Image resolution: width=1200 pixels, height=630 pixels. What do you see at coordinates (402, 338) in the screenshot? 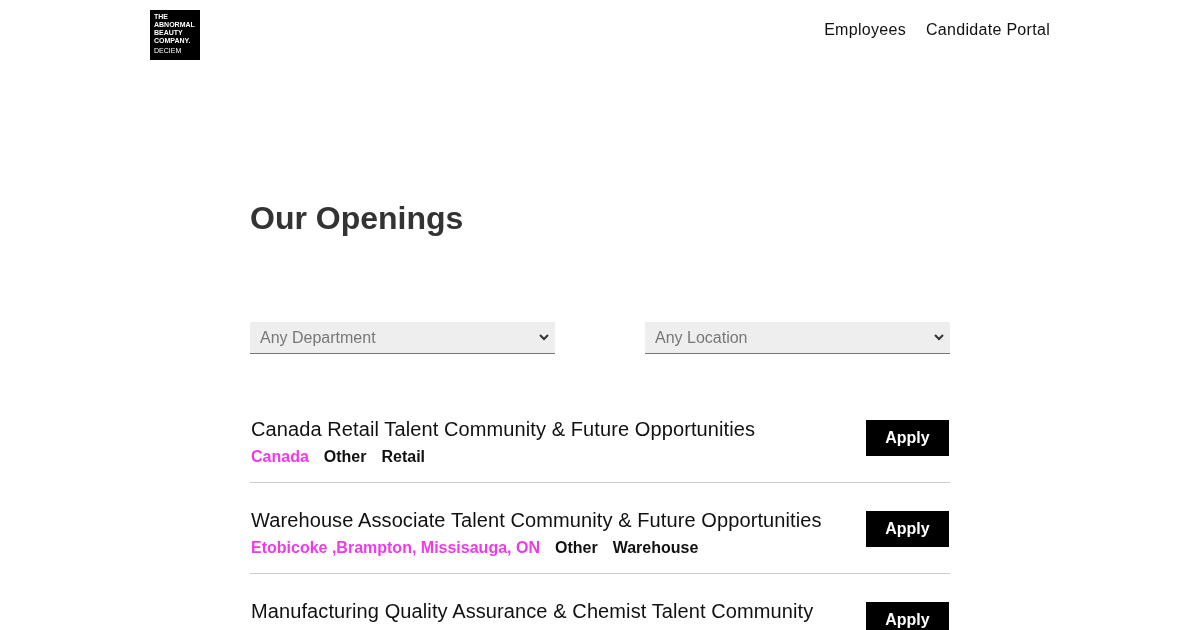
I see `filter-dropdown: Any Department` at bounding box center [402, 338].